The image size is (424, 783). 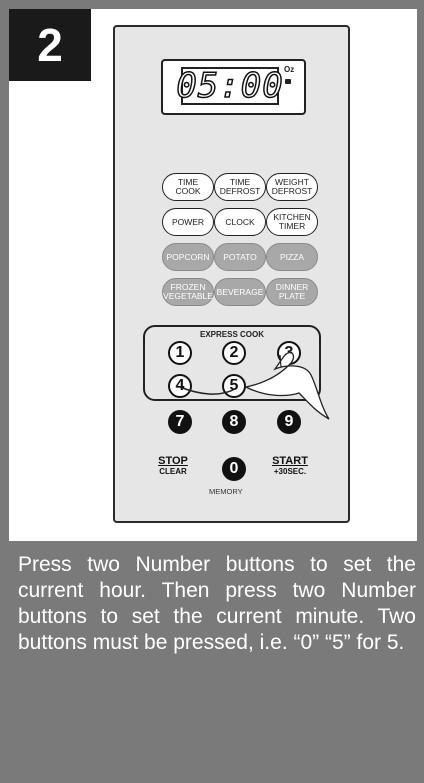 I want to click on kitchen-timer-button: KITCHEN TIMER, so click(x=292, y=222).